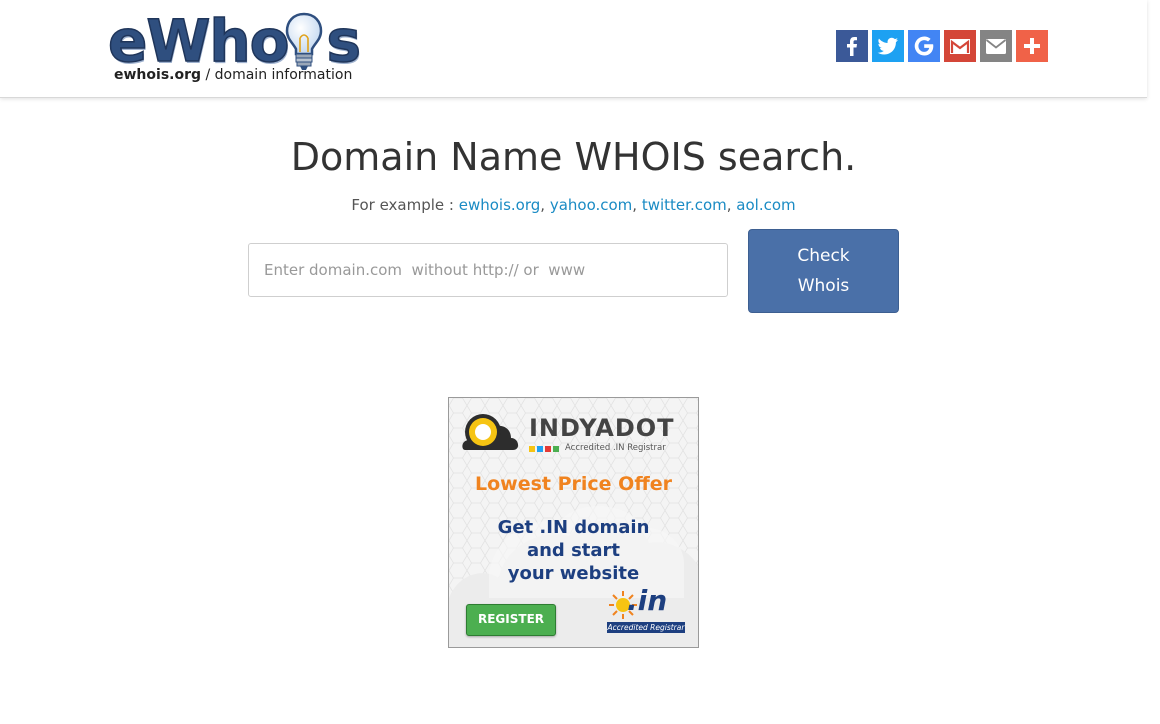 This screenshot has width=1160, height=724. What do you see at coordinates (647, 600) in the screenshot?
I see `ad-badge-main: .in` at bounding box center [647, 600].